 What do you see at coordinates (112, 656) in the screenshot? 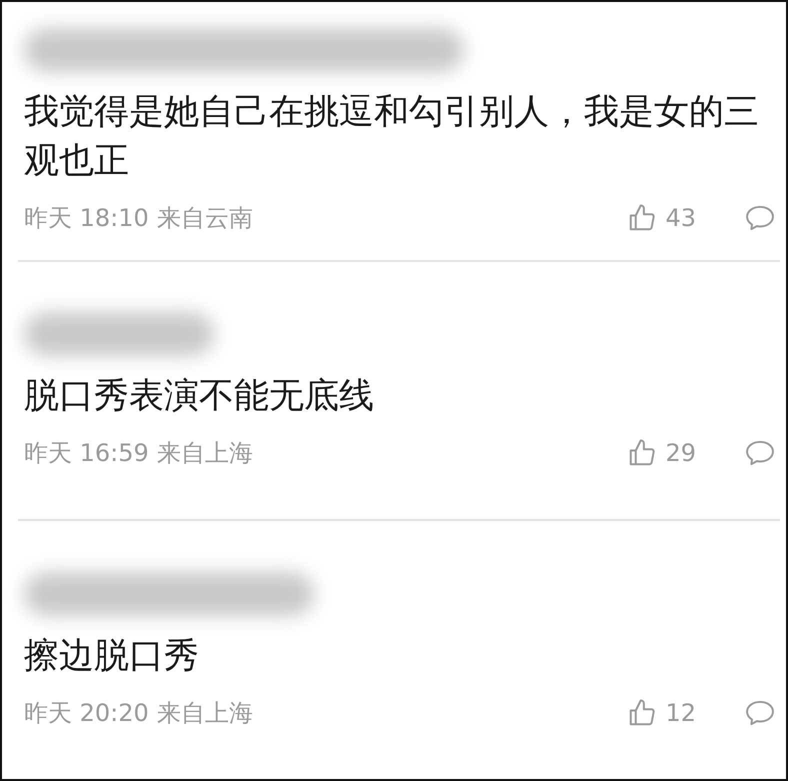
I see `comment-text: 擦边脱口秀` at bounding box center [112, 656].